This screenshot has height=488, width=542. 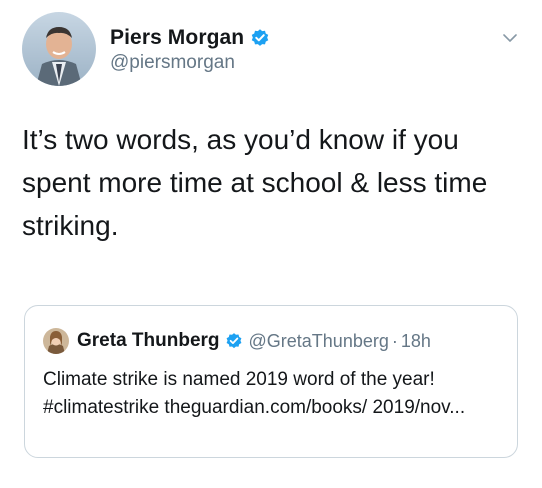 I want to click on author-name-row: Piers Morgan, so click(x=190, y=38).